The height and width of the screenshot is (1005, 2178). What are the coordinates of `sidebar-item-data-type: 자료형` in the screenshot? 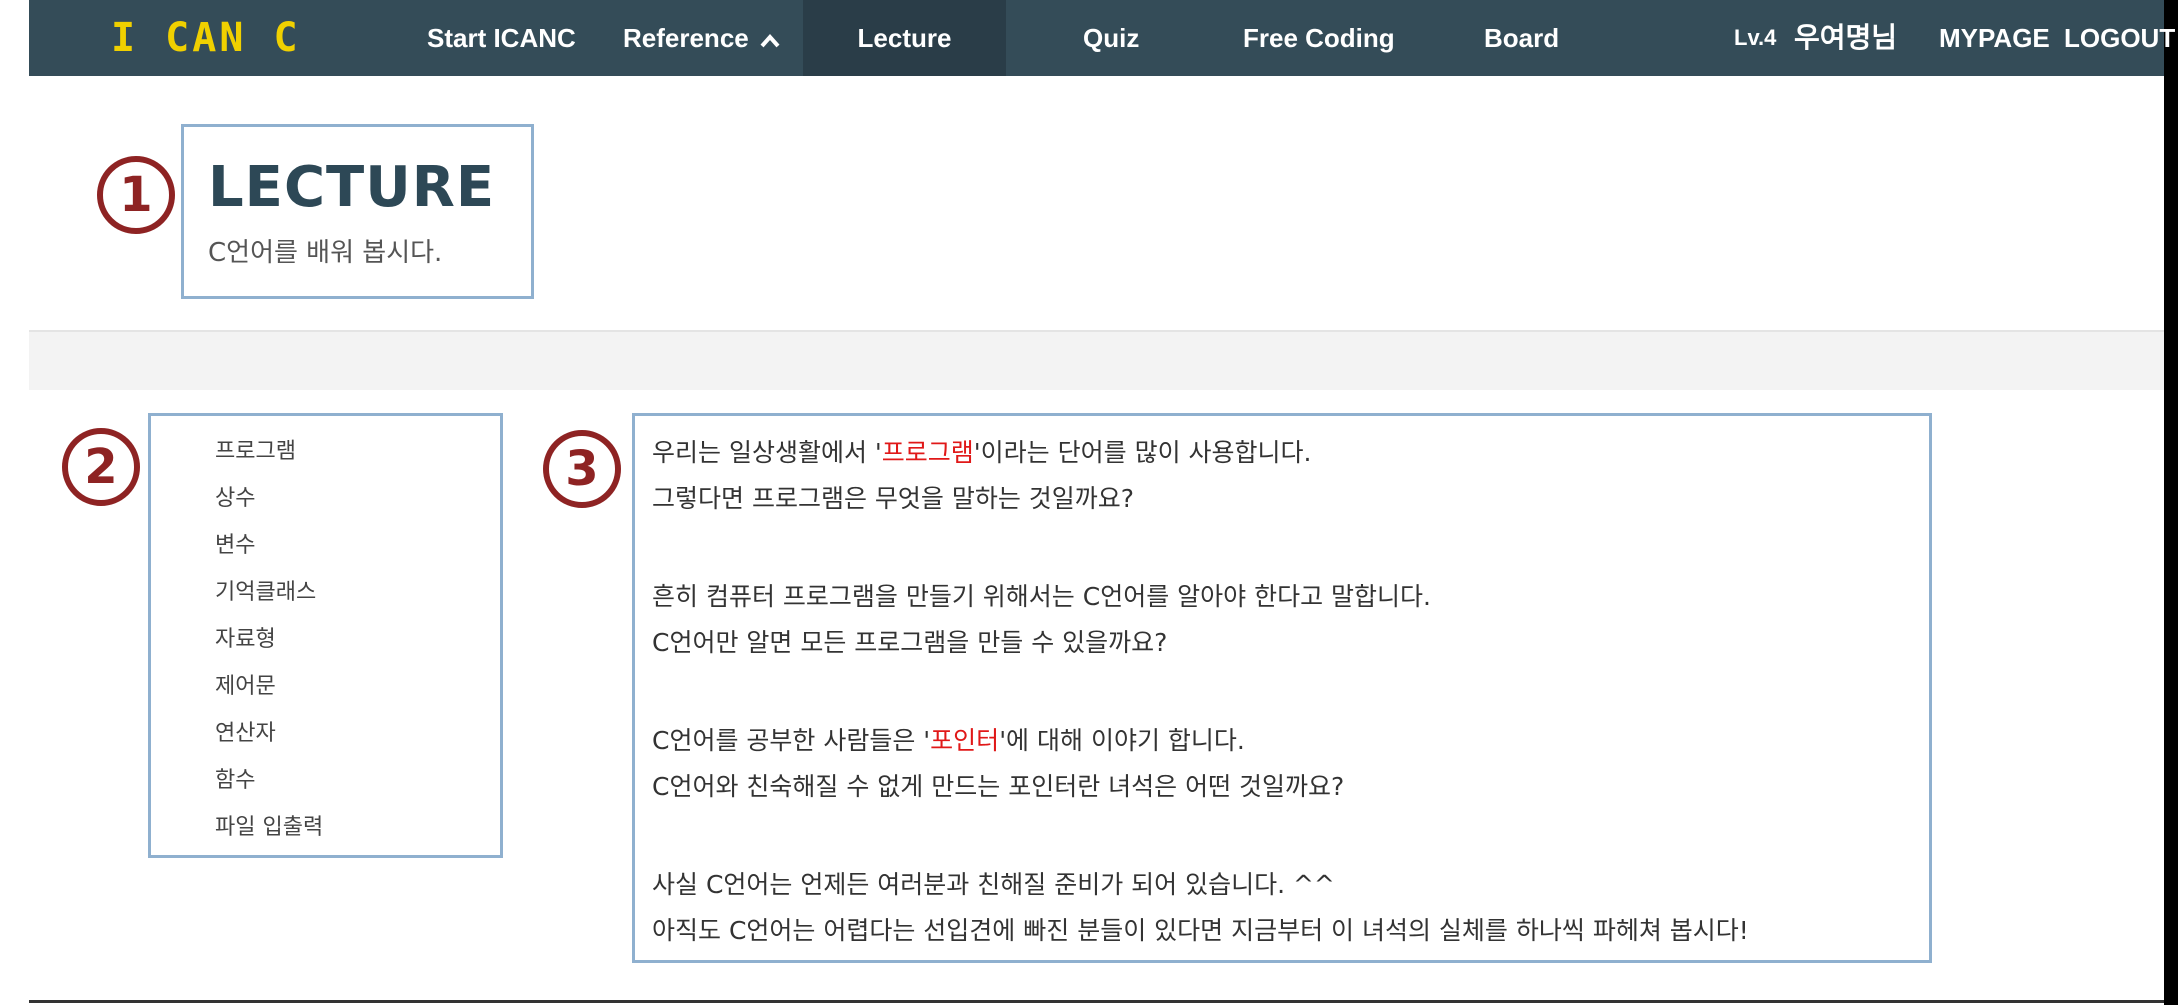 It's located at (245, 637).